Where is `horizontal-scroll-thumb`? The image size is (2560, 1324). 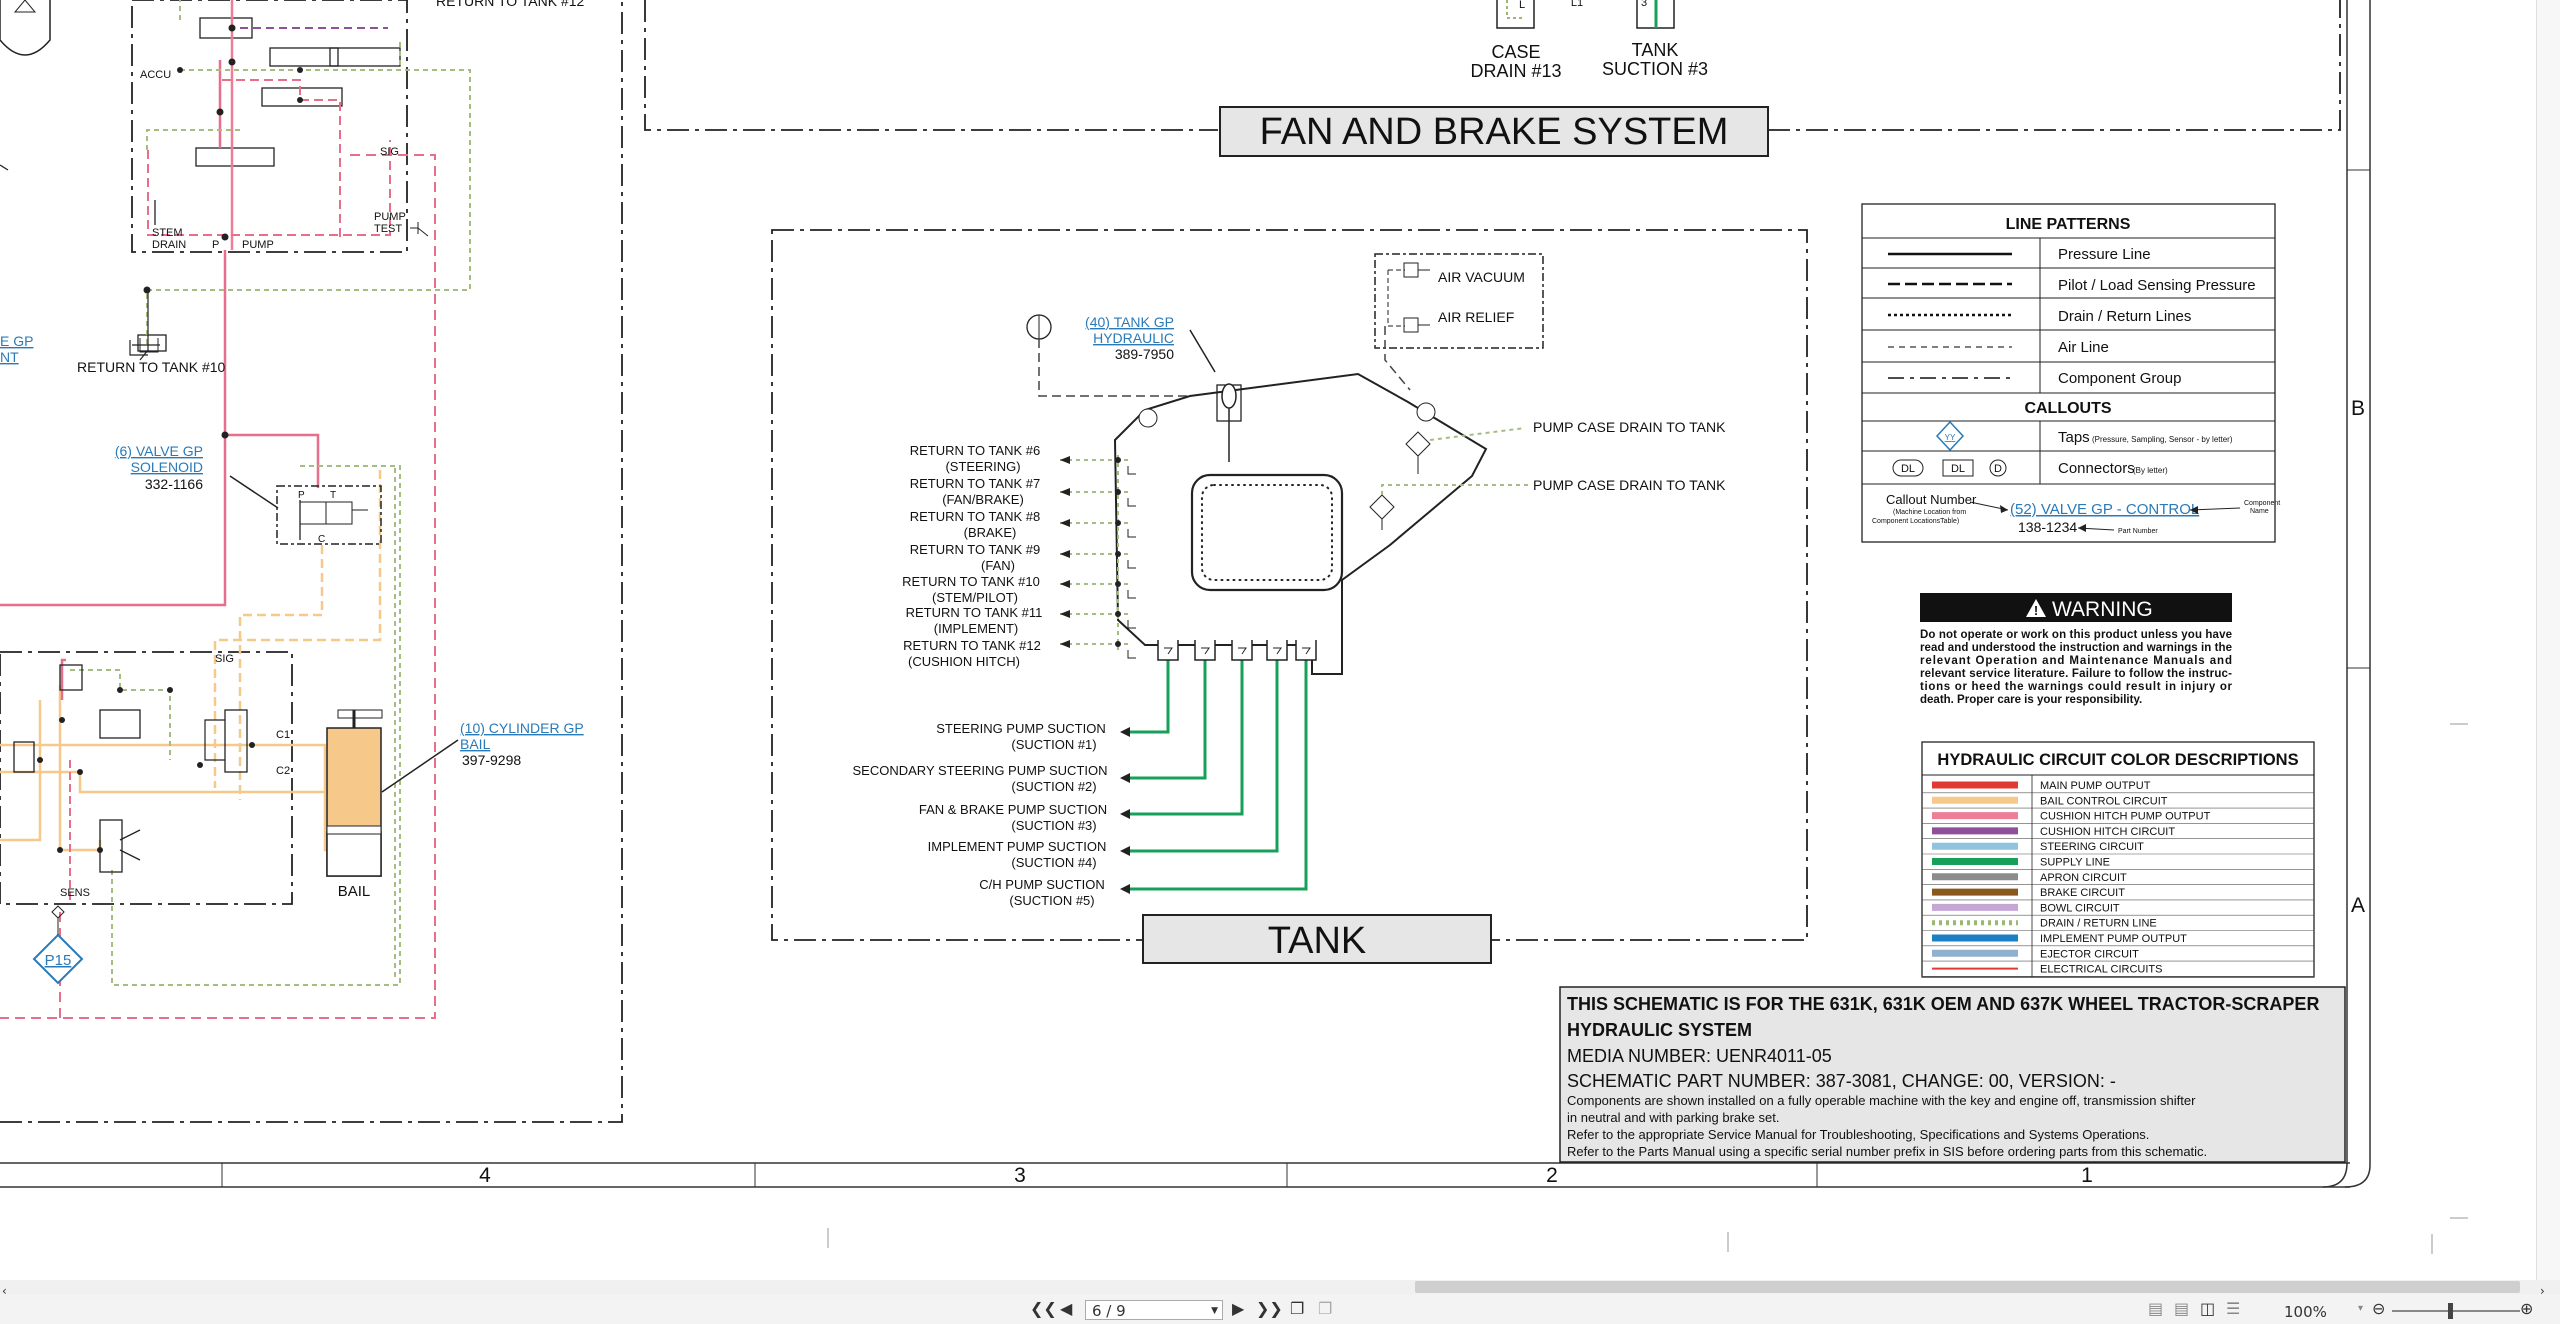 horizontal-scroll-thumb is located at coordinates (1967, 1287).